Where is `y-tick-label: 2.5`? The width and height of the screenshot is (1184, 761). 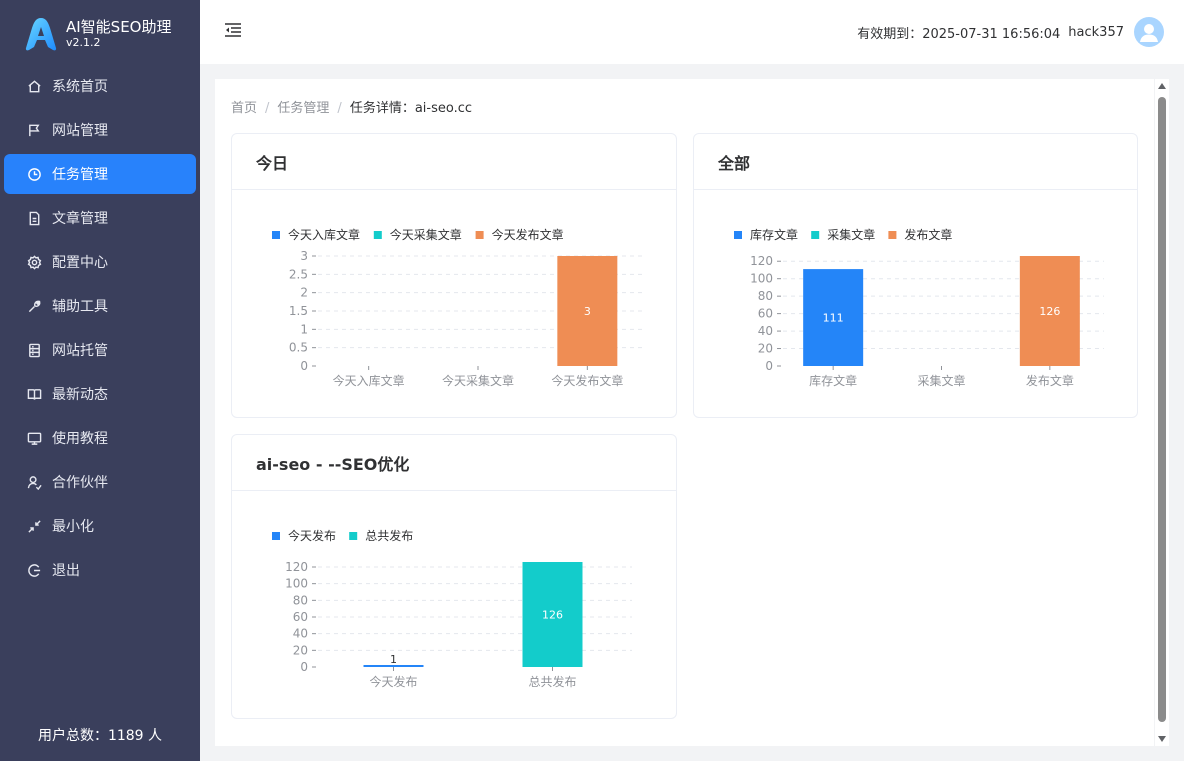 y-tick-label: 2.5 is located at coordinates (298, 274).